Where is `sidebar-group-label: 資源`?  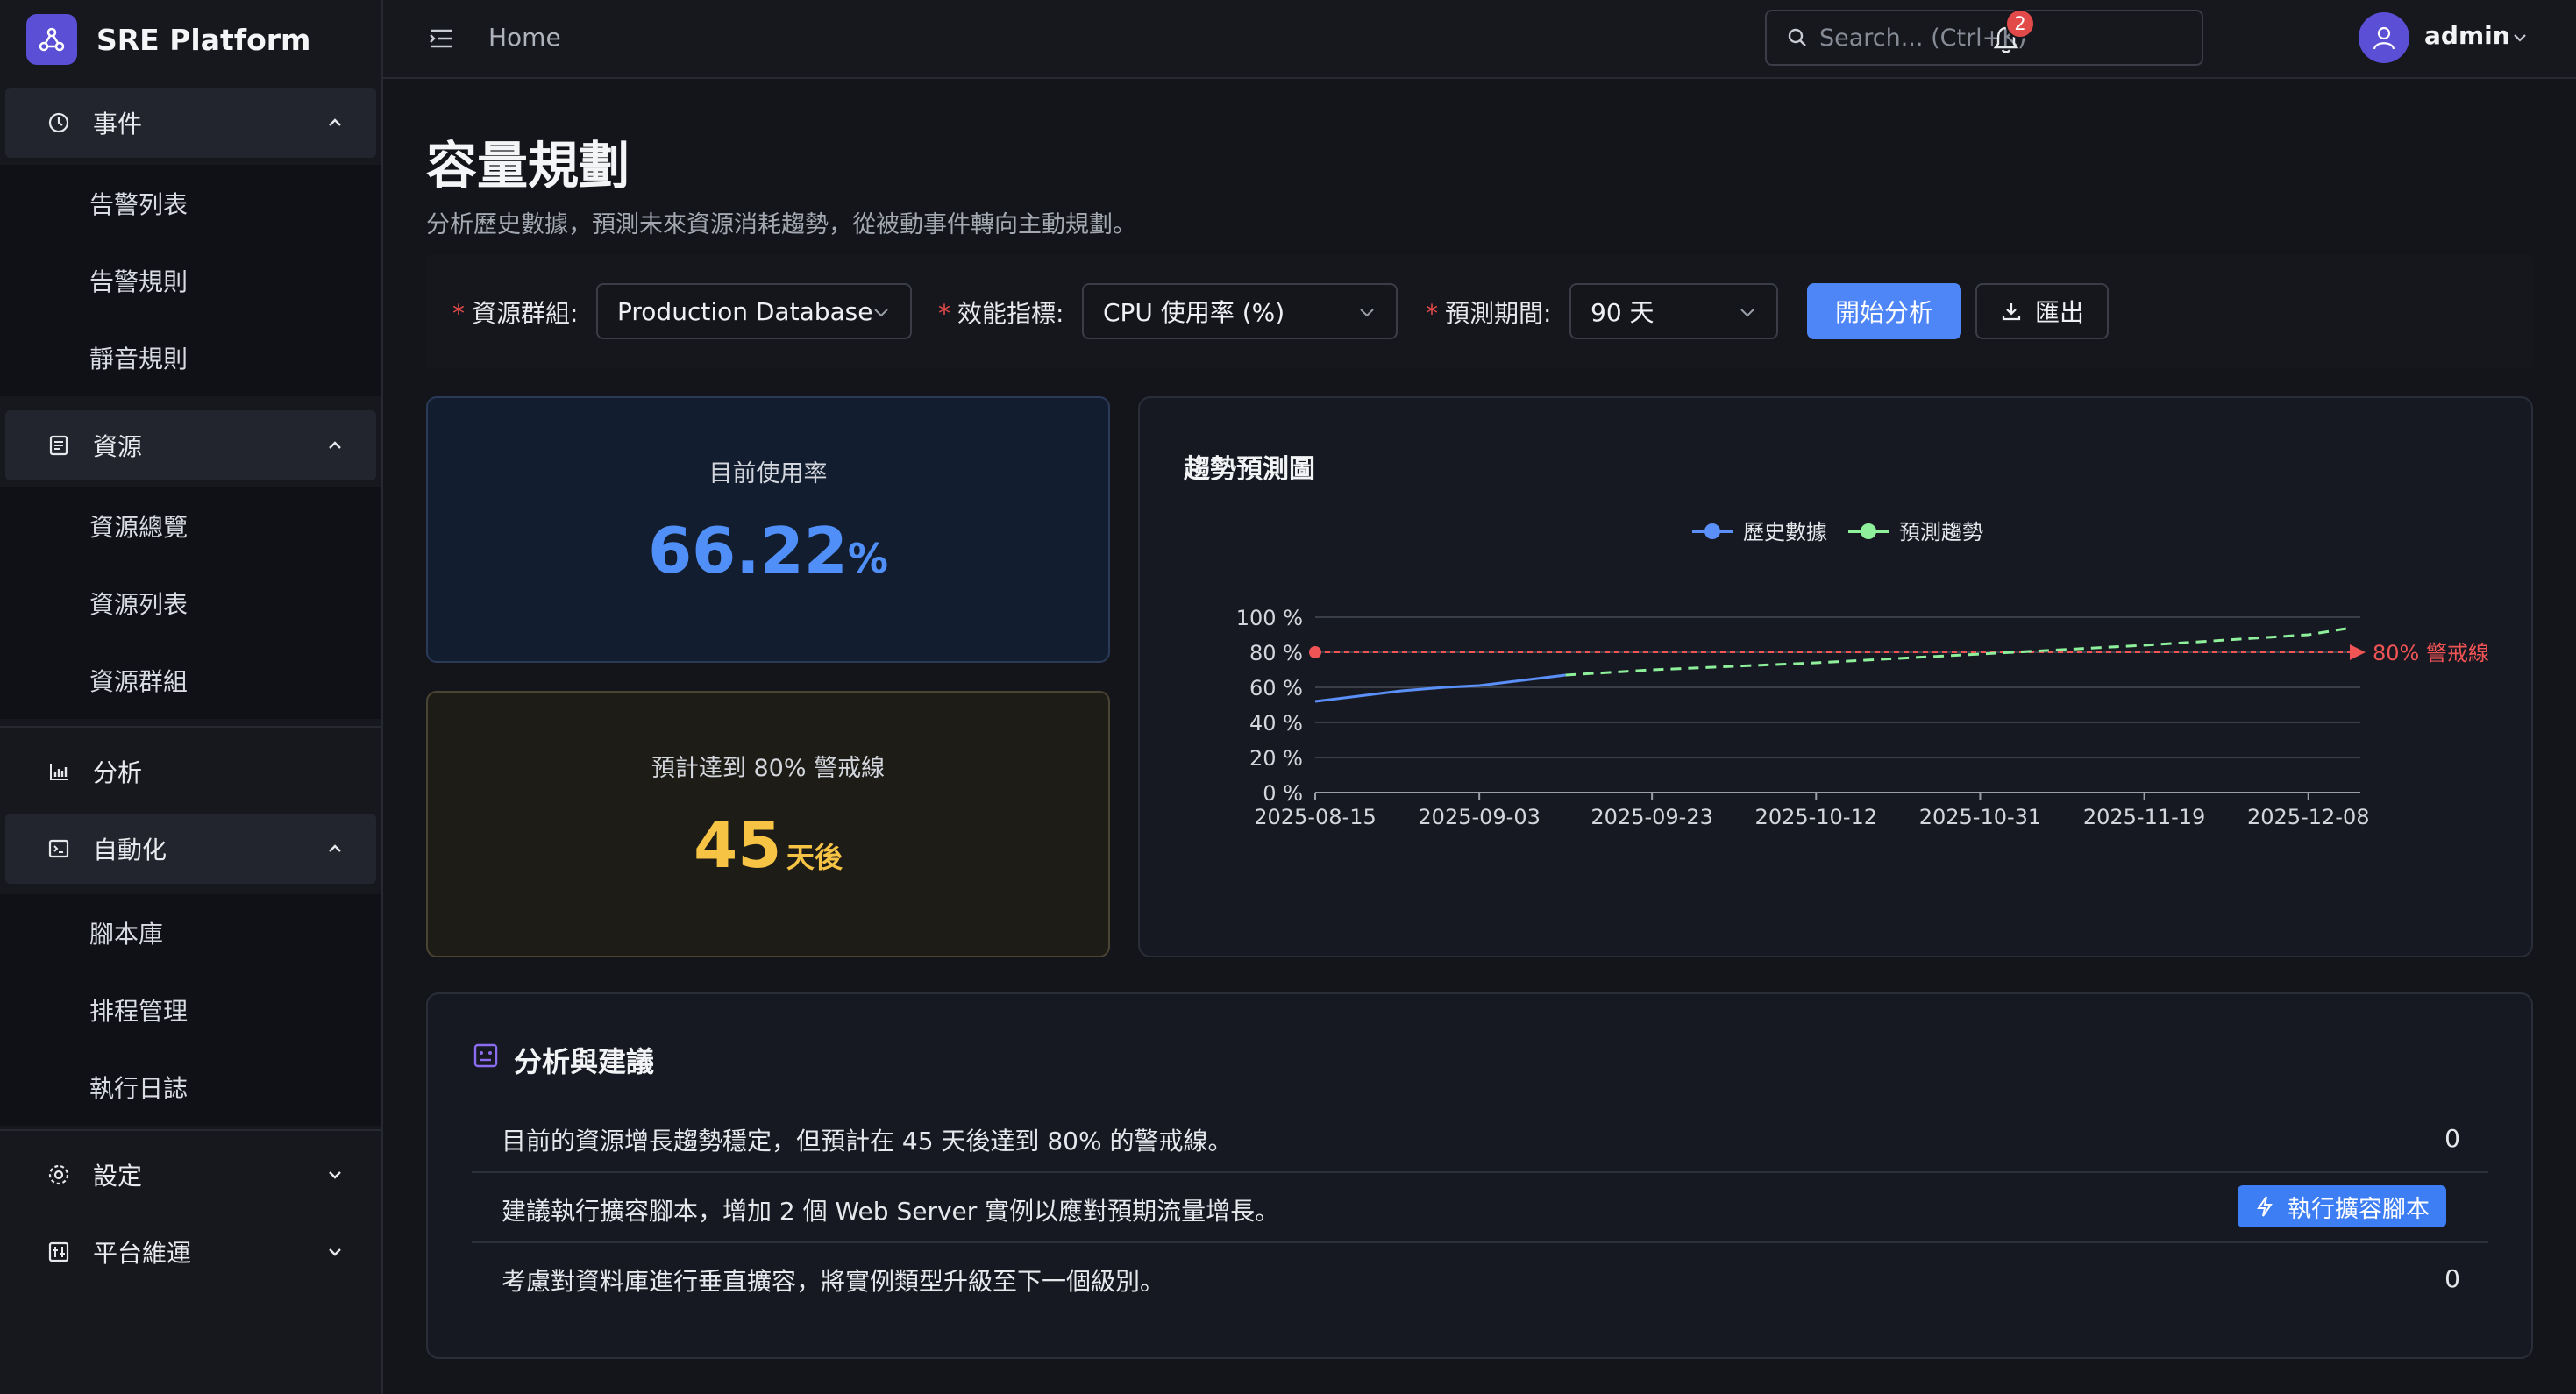
sidebar-group-label: 資源 is located at coordinates (118, 447).